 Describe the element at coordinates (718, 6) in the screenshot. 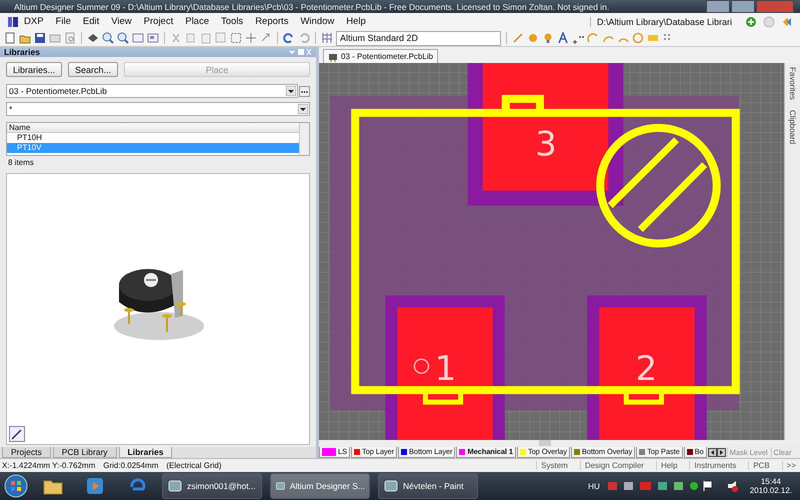

I see `minimize-button` at that location.